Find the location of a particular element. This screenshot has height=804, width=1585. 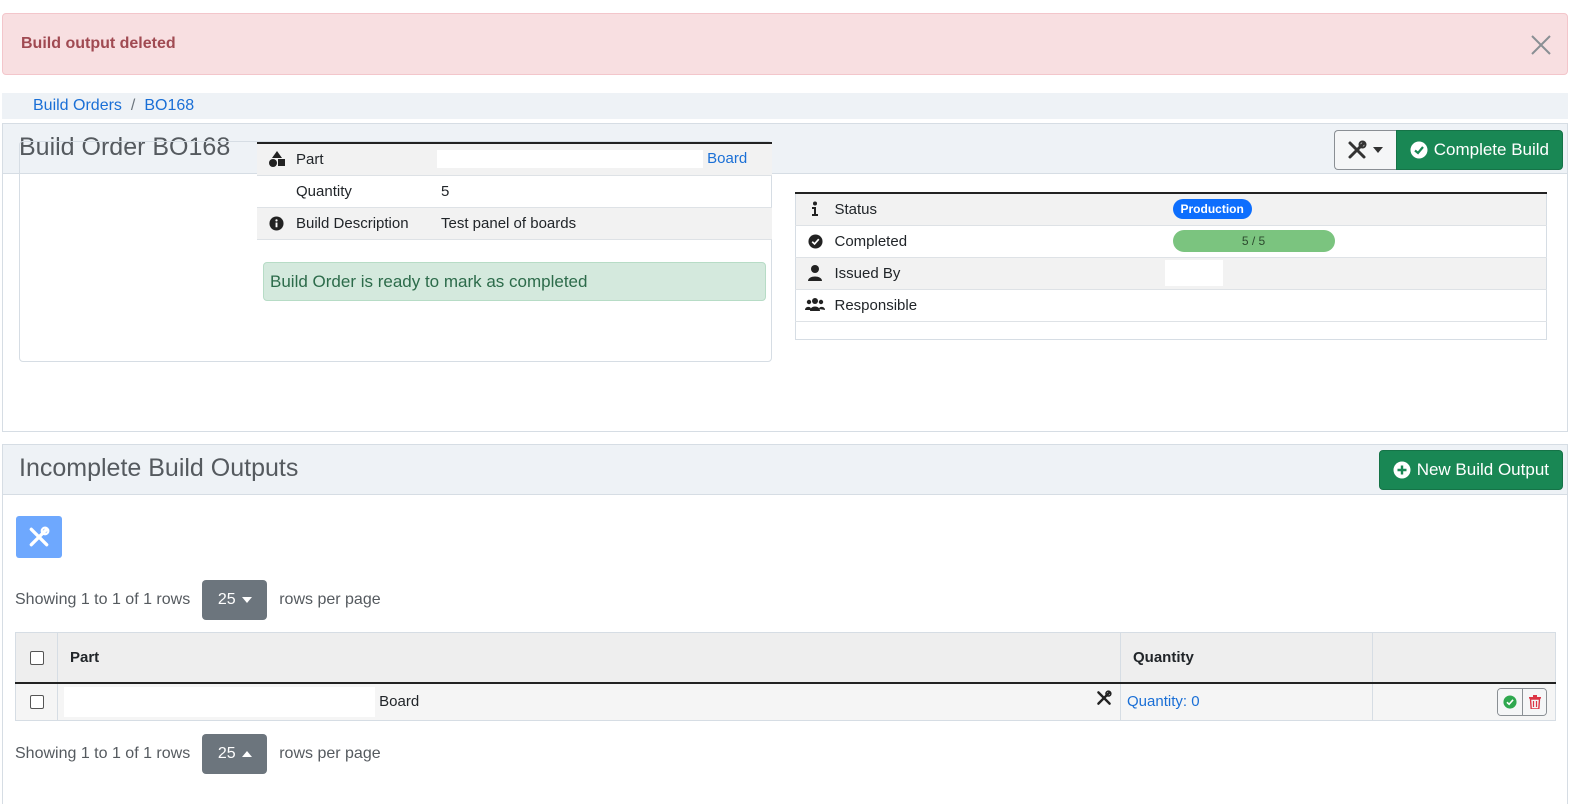

column-header-actions is located at coordinates (1464, 658).